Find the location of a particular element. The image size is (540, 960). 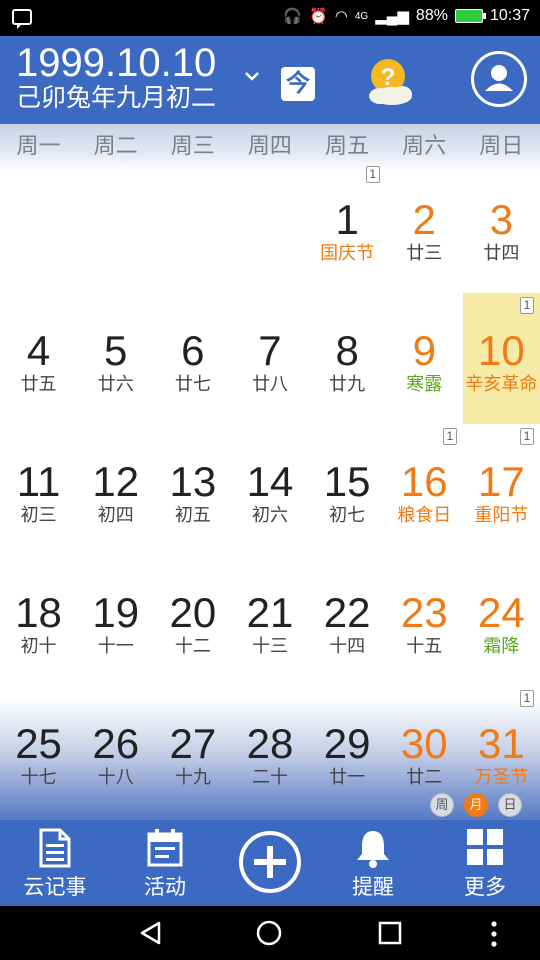

lunar-day-label: 十二 is located at coordinates (192, 646).